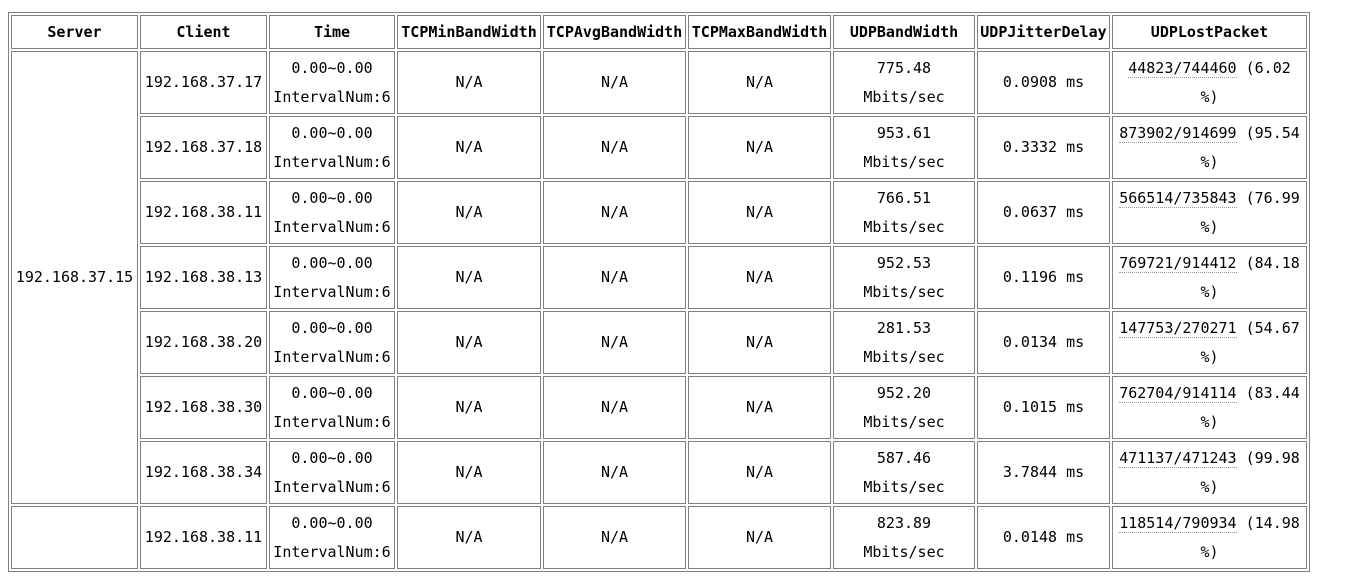  What do you see at coordinates (904, 407) in the screenshot?
I see `udp-bandwidth-cell: 952.20 Mbits/sec` at bounding box center [904, 407].